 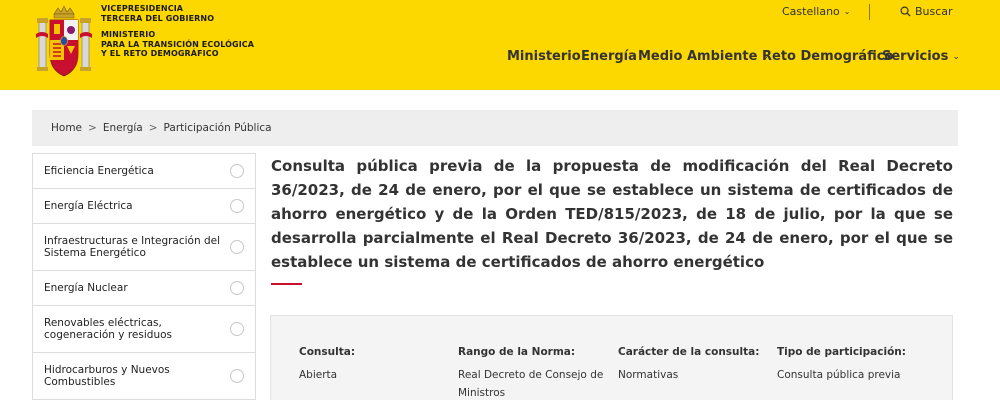 What do you see at coordinates (648, 375) in the screenshot?
I see `info-value: Normativas` at bounding box center [648, 375].